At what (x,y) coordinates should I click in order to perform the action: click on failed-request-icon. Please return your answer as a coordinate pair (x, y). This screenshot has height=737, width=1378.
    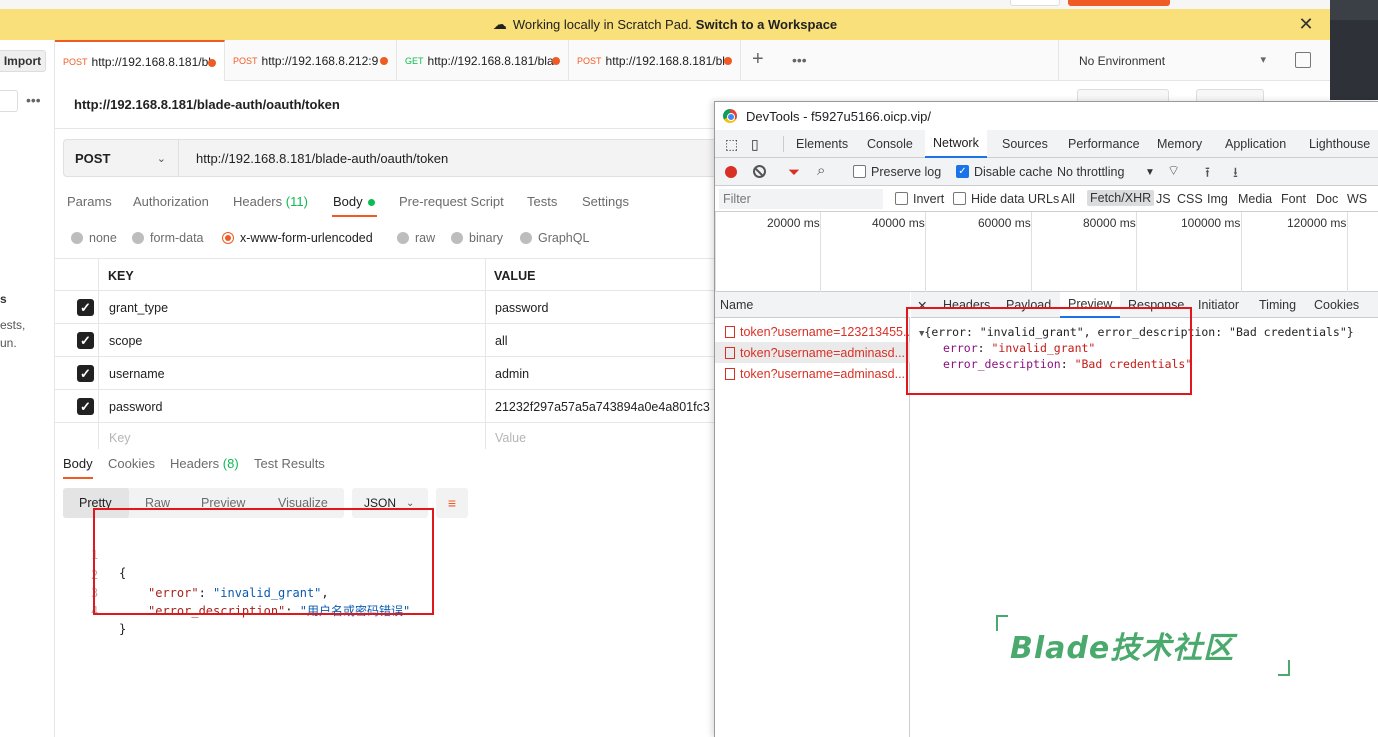
    Looking at the image, I should click on (730, 373).